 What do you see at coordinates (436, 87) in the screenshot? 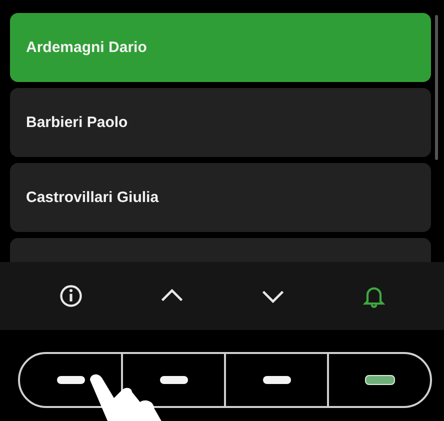
I see `scrollbar` at bounding box center [436, 87].